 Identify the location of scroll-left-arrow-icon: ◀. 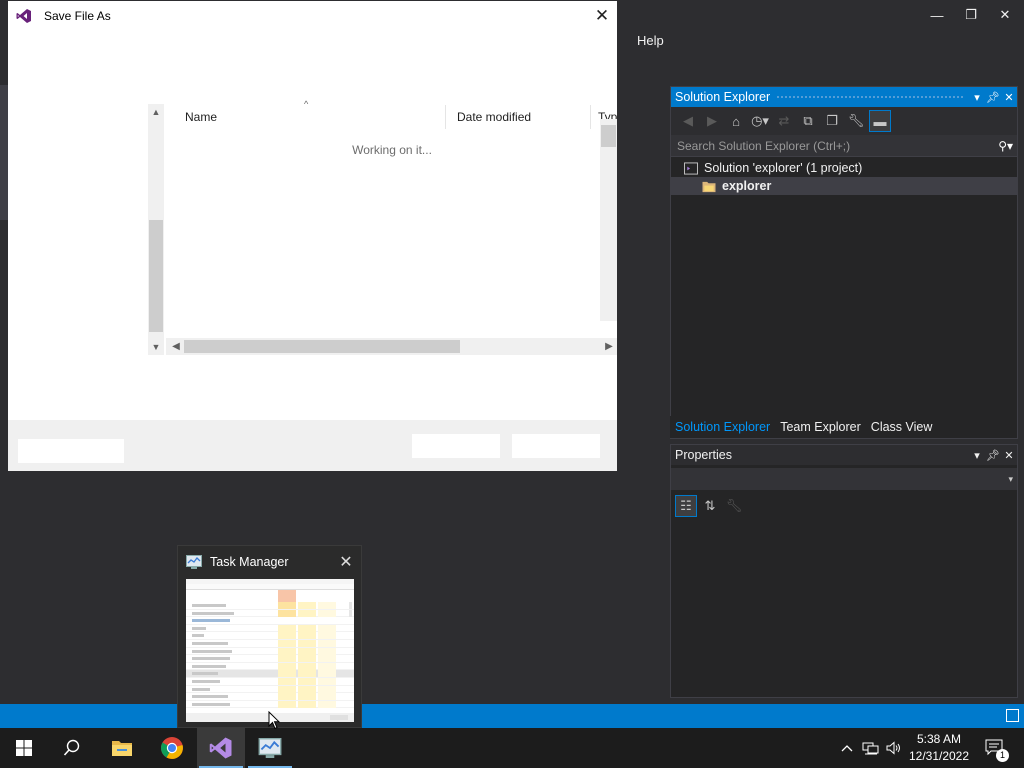
(176, 346).